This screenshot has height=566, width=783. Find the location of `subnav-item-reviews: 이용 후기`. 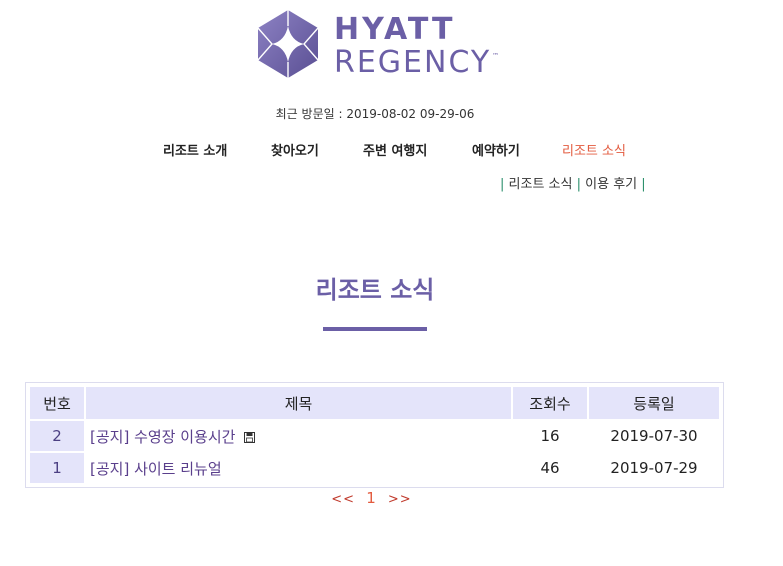

subnav-item-reviews: 이용 후기 is located at coordinates (611, 184).